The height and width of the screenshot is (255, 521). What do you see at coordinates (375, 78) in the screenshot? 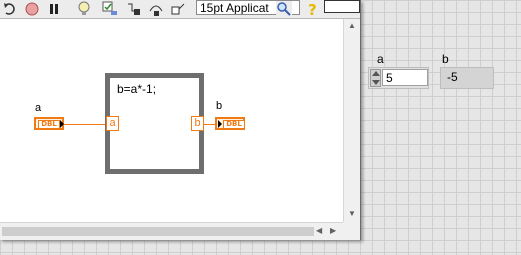
I see `increment-decrement-spinner` at bounding box center [375, 78].